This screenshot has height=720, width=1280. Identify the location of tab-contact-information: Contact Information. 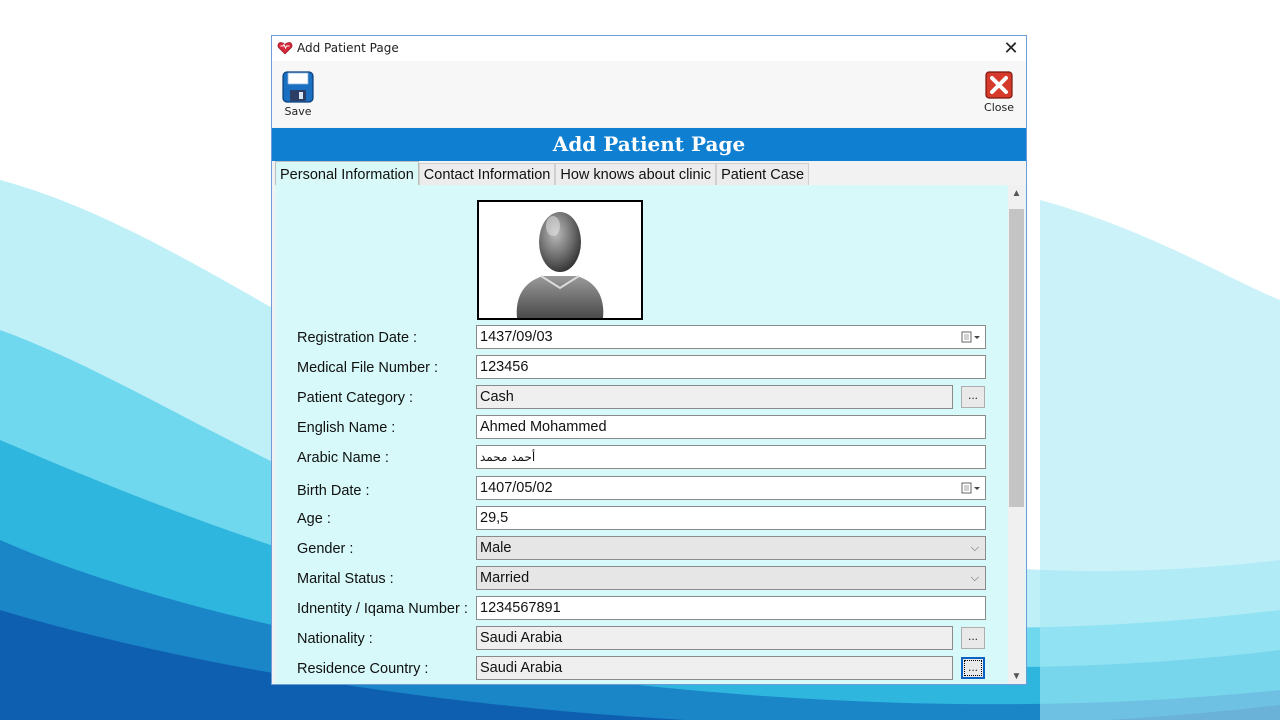
(487, 174).